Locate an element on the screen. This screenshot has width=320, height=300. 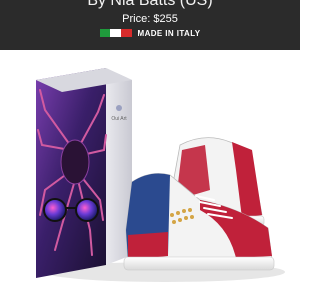
price-label: Price: $255 is located at coordinates (150, 19).